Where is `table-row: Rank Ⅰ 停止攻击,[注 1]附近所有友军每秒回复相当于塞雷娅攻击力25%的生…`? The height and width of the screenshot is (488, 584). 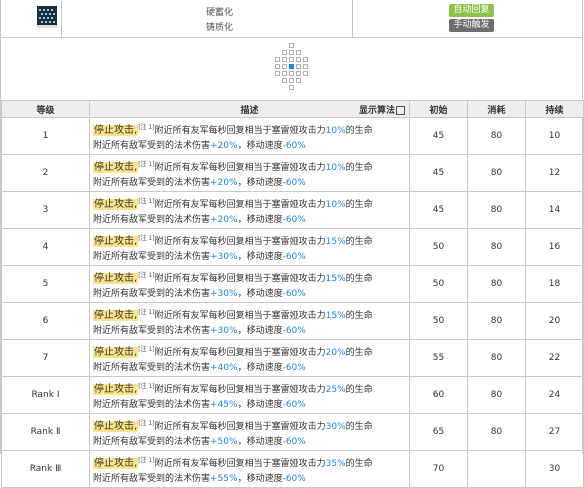 table-row: Rank Ⅰ 停止攻击,[注 1]附近所有友军每秒回复相当于塞雷娅攻击力25%的生… is located at coordinates (292, 395).